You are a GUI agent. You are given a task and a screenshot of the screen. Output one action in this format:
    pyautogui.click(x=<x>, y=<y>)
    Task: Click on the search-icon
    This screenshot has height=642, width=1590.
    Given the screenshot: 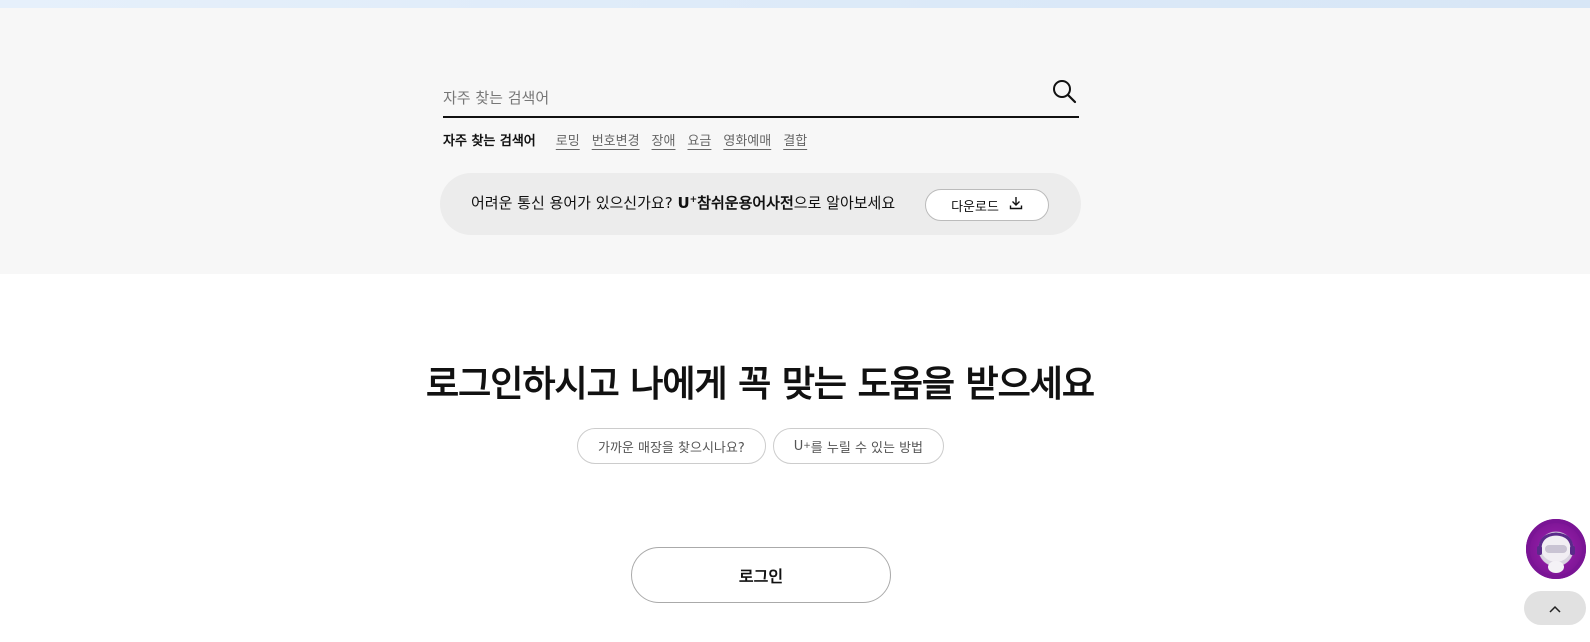 What is the action you would take?
    pyautogui.click(x=1065, y=92)
    